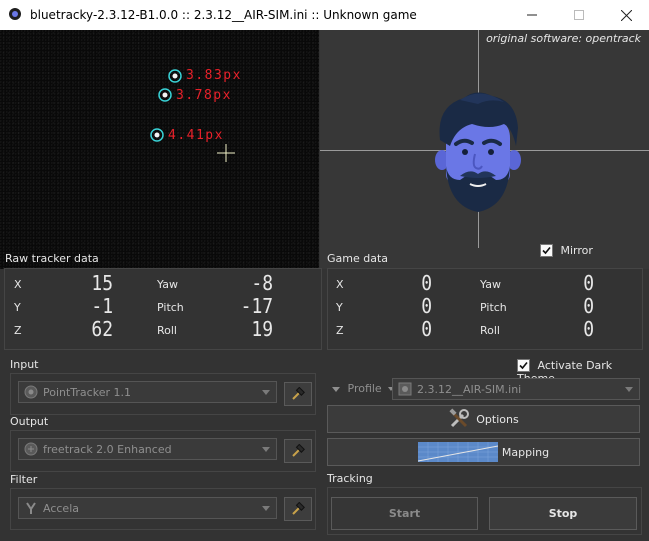  What do you see at coordinates (15, 14) in the screenshot?
I see `app-icon` at bounding box center [15, 14].